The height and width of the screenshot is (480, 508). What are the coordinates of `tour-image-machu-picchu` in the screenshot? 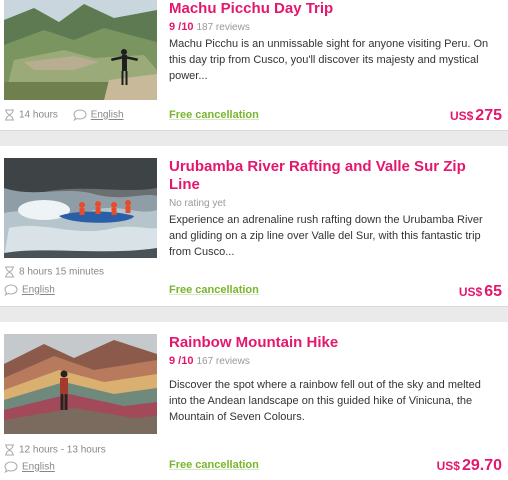 It's located at (80, 50).